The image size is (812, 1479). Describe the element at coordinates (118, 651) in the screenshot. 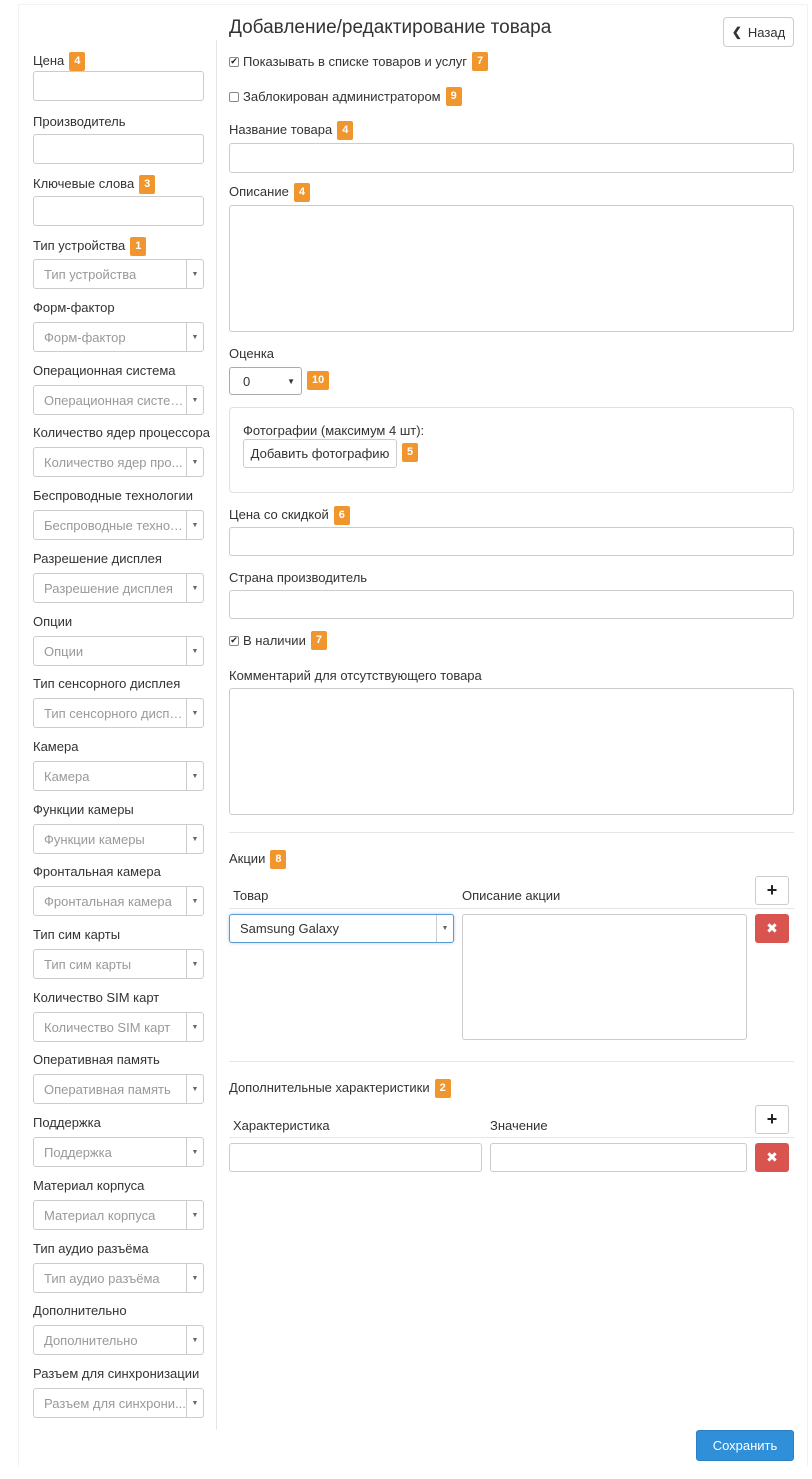

I see `filter-select: Опции ▼` at that location.